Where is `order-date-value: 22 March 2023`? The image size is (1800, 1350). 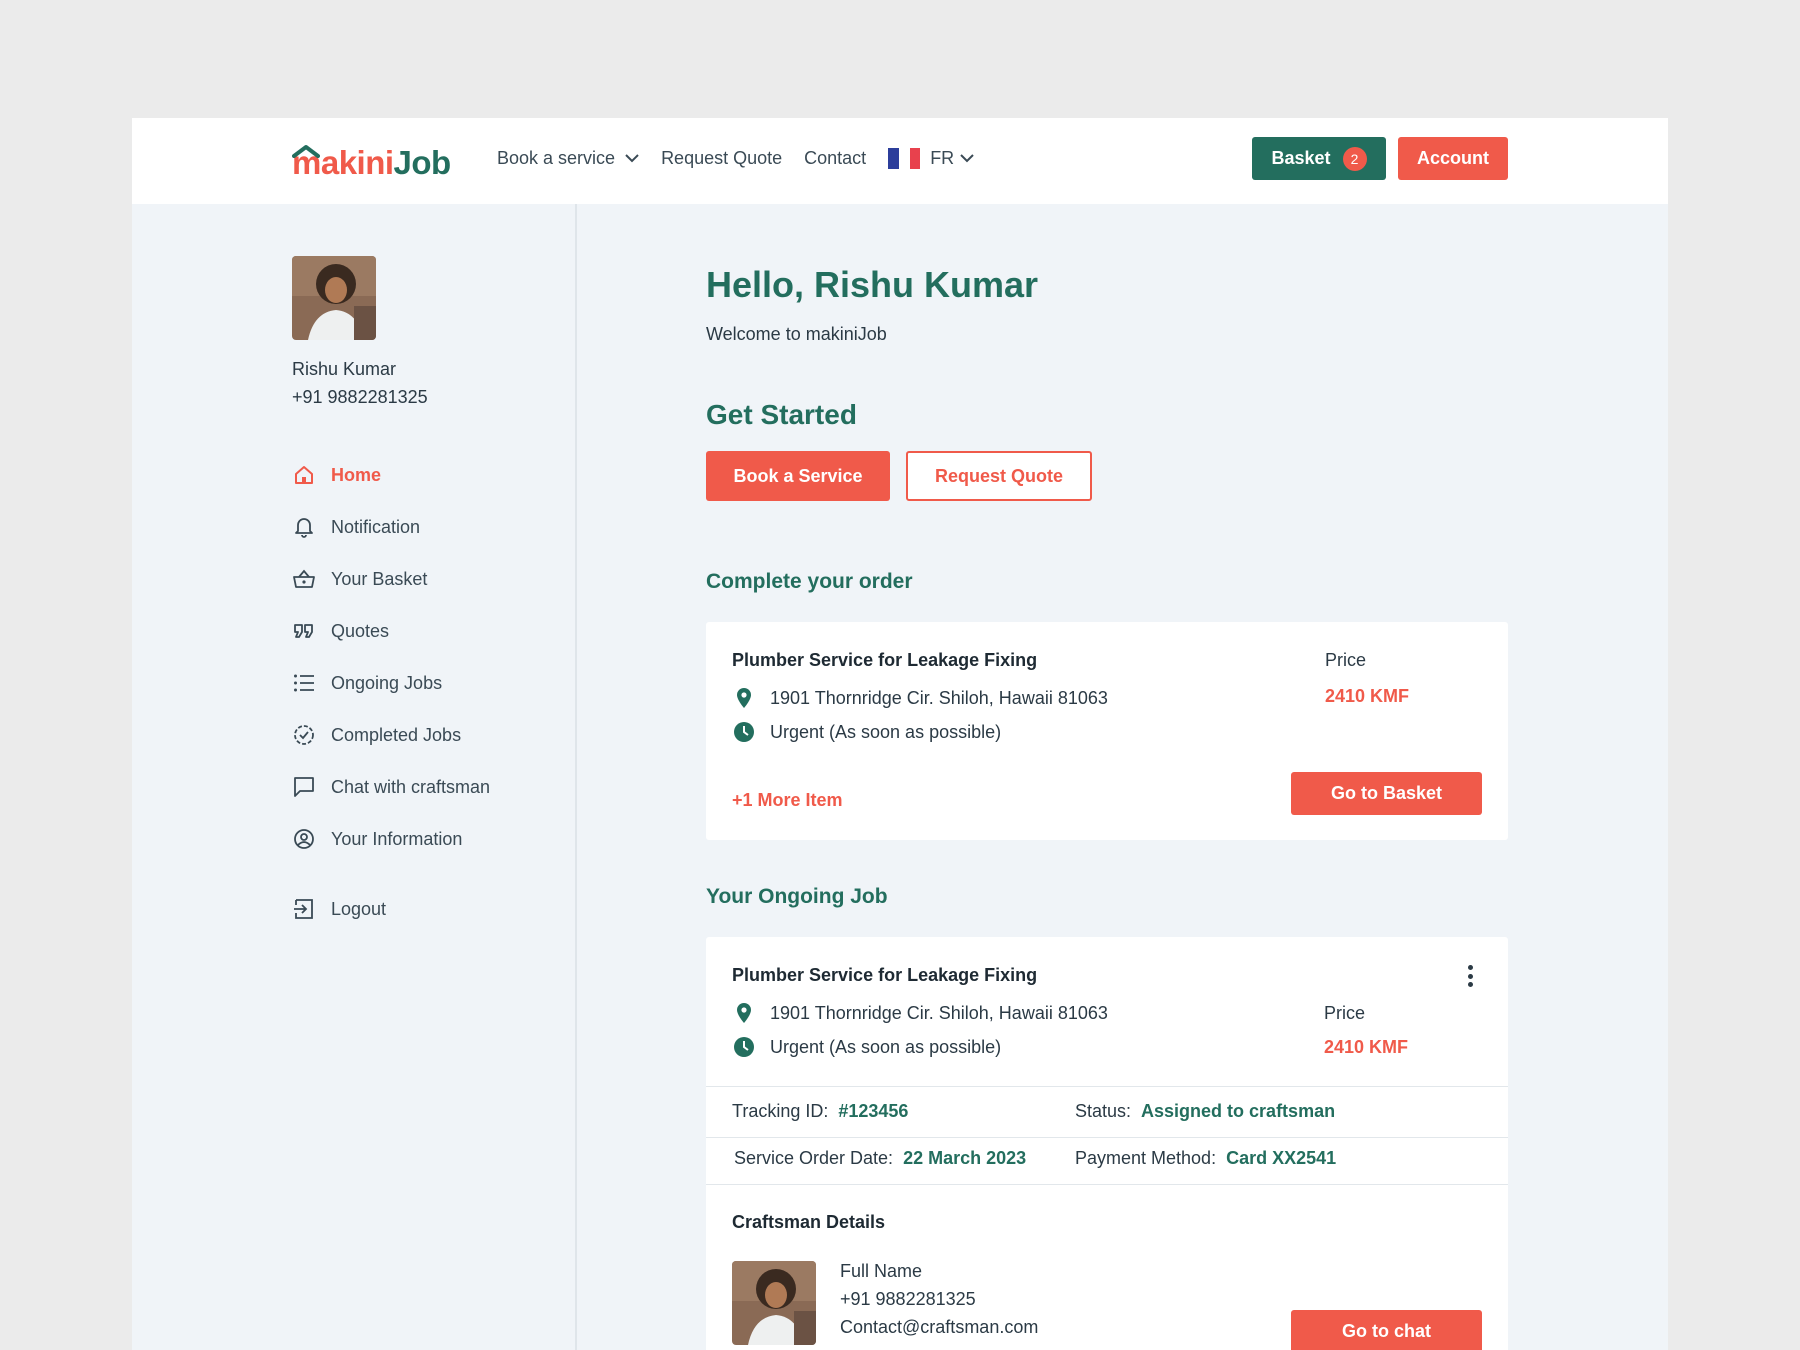
order-date-value: 22 March 2023 is located at coordinates (965, 1158).